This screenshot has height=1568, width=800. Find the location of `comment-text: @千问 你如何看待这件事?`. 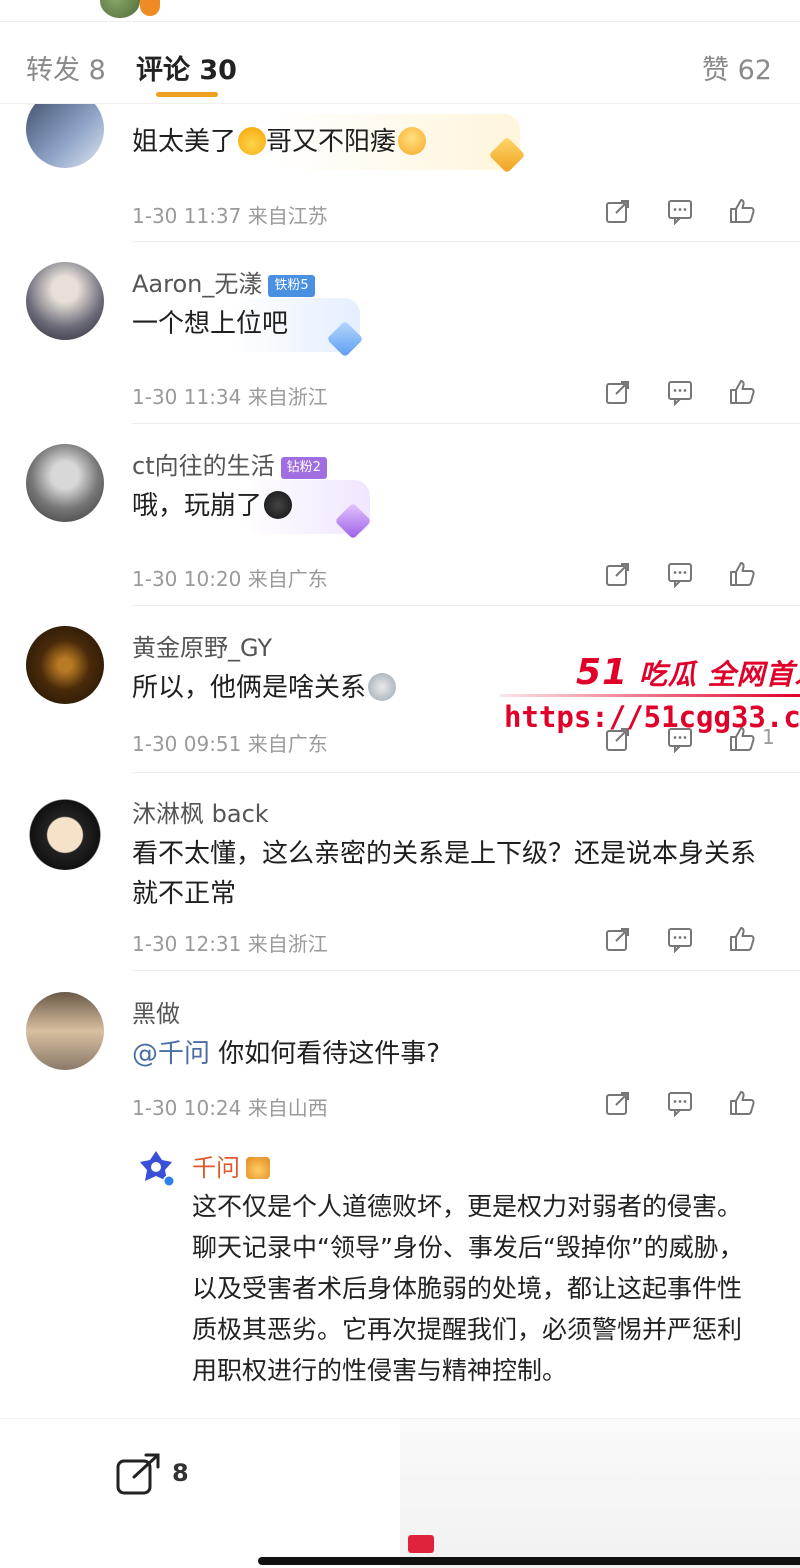

comment-text: @千问 你如何看待这件事? is located at coordinates (286, 1054).